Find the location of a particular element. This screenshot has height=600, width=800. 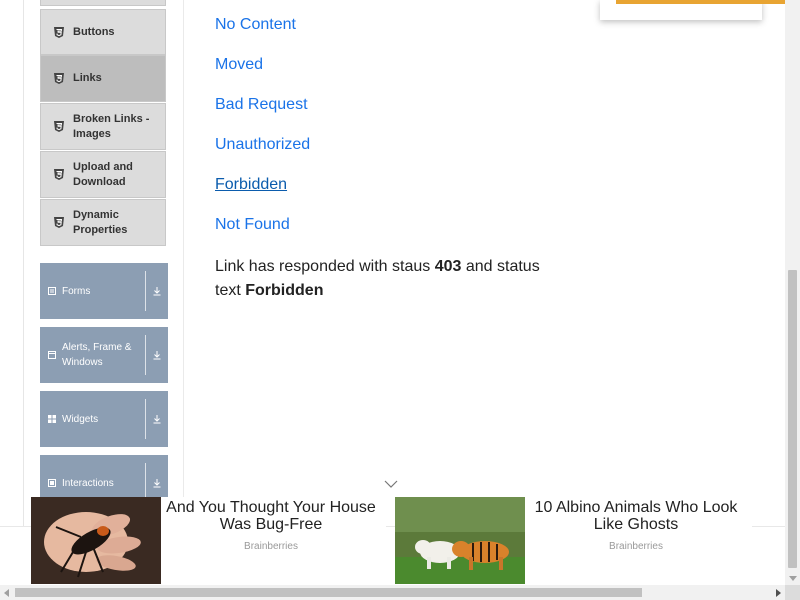

sidebar-item-broken-links: Broken Links - Images is located at coordinates (103, 126).